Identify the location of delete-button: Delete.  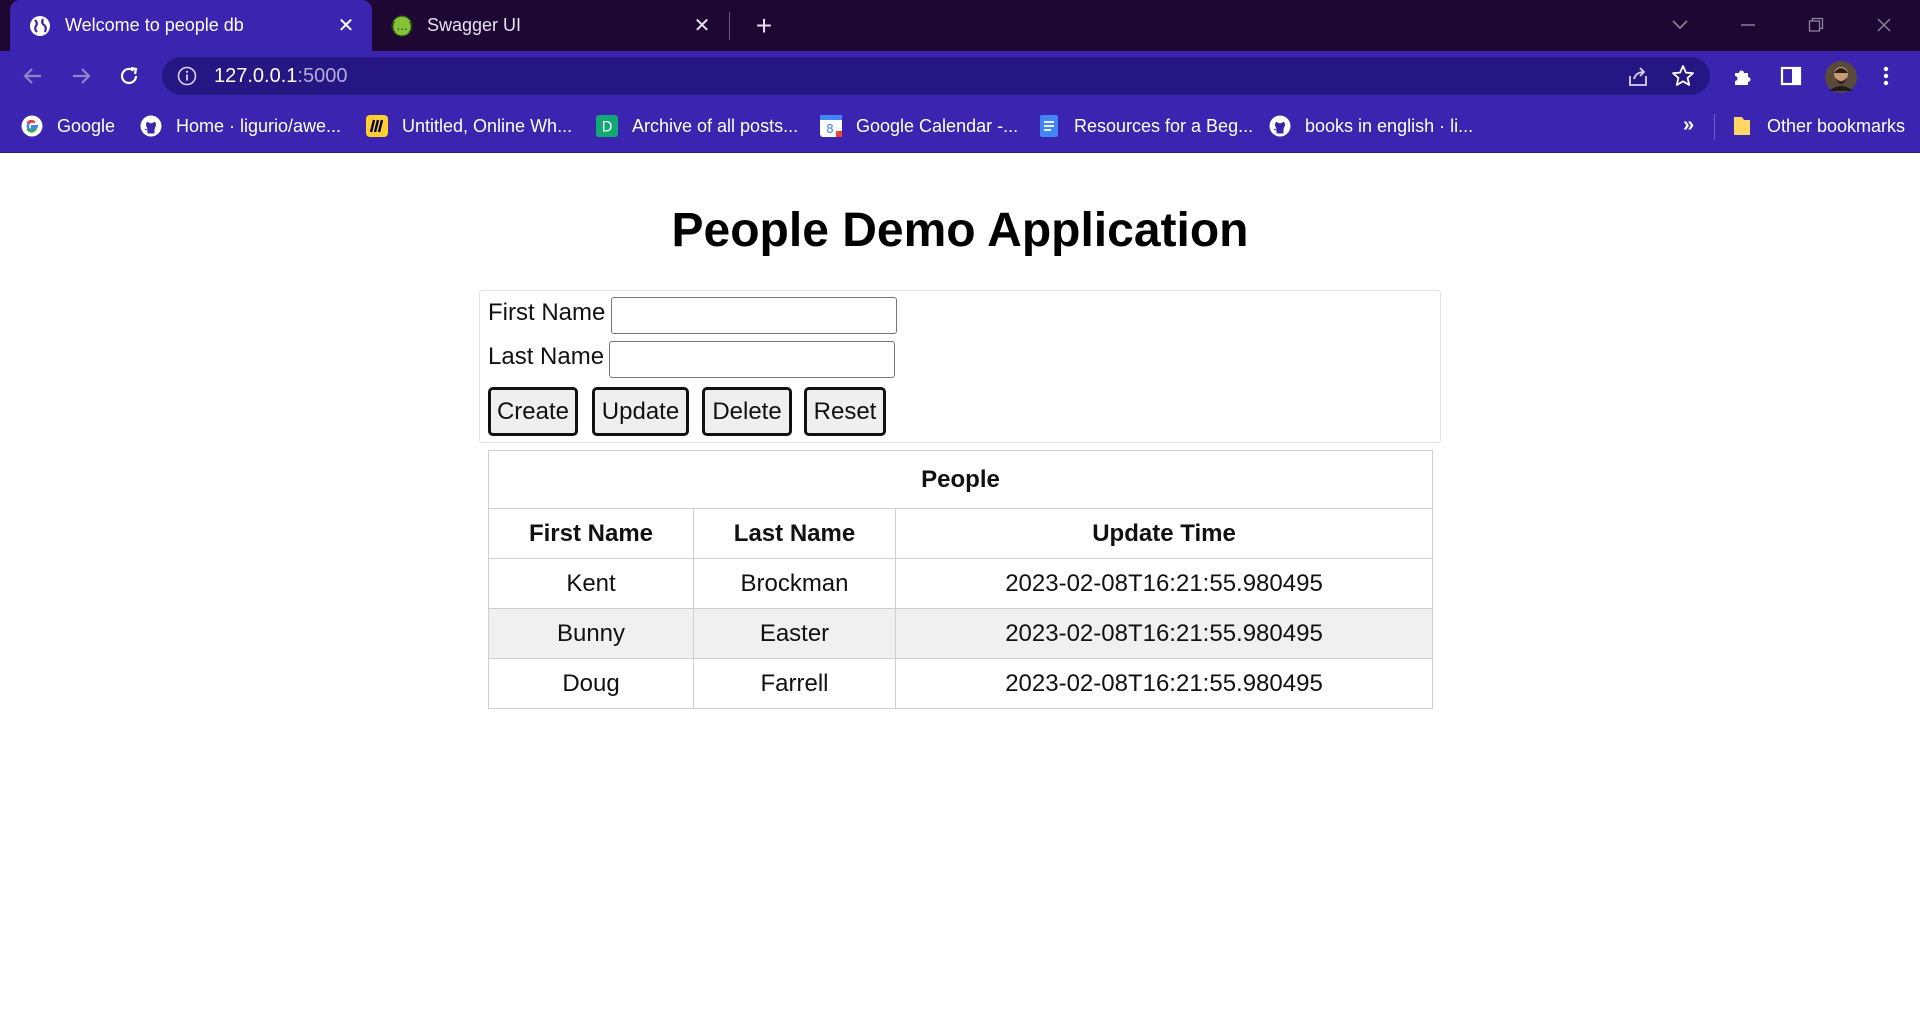
(747, 411).